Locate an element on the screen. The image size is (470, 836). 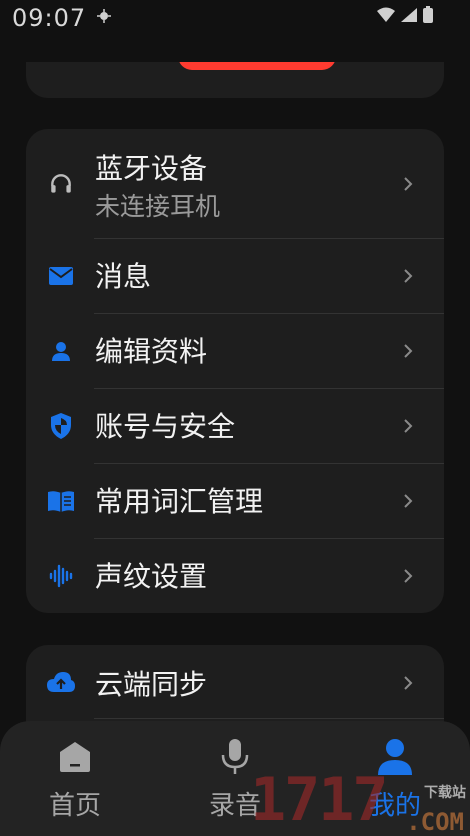
menu-item-account-security: 账号与安全 is located at coordinates (235, 426).